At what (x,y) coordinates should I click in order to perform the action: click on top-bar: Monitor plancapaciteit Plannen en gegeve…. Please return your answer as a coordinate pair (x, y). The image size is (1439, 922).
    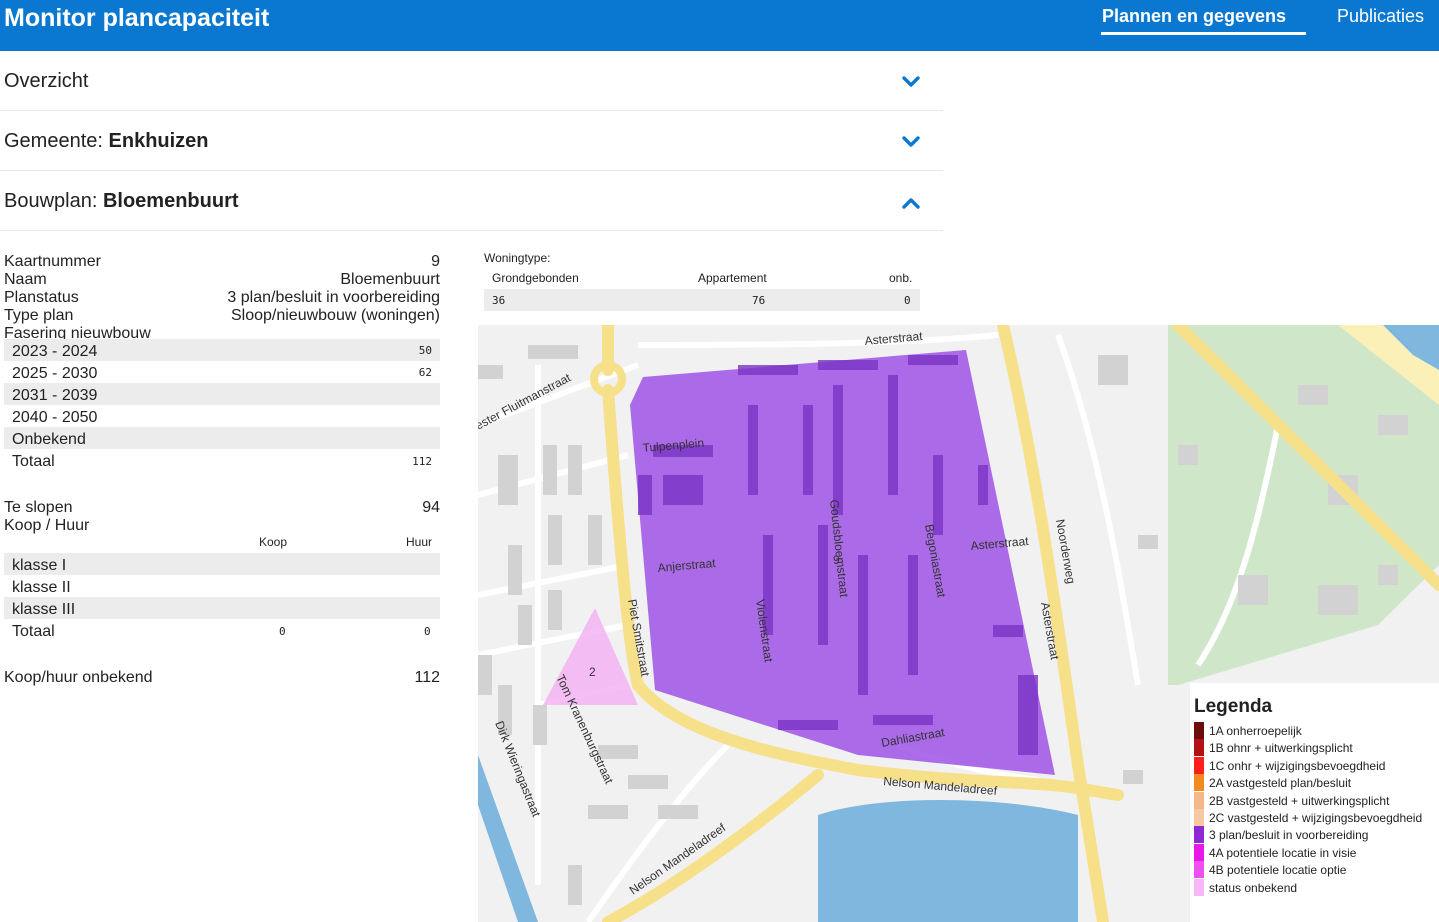
    Looking at the image, I should click on (719, 25).